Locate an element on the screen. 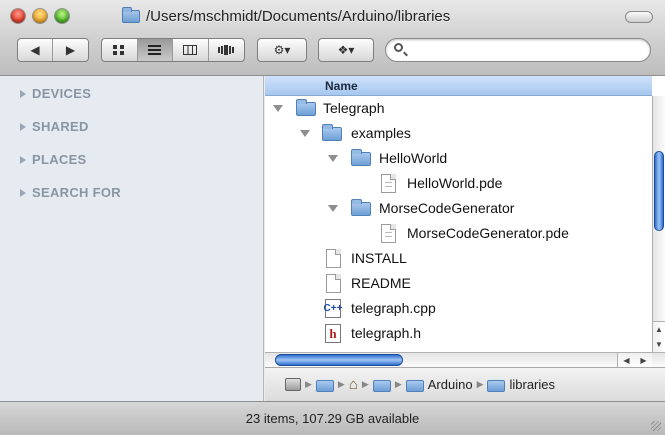 The height and width of the screenshot is (435, 665). resize-grip-icon is located at coordinates (656, 426).